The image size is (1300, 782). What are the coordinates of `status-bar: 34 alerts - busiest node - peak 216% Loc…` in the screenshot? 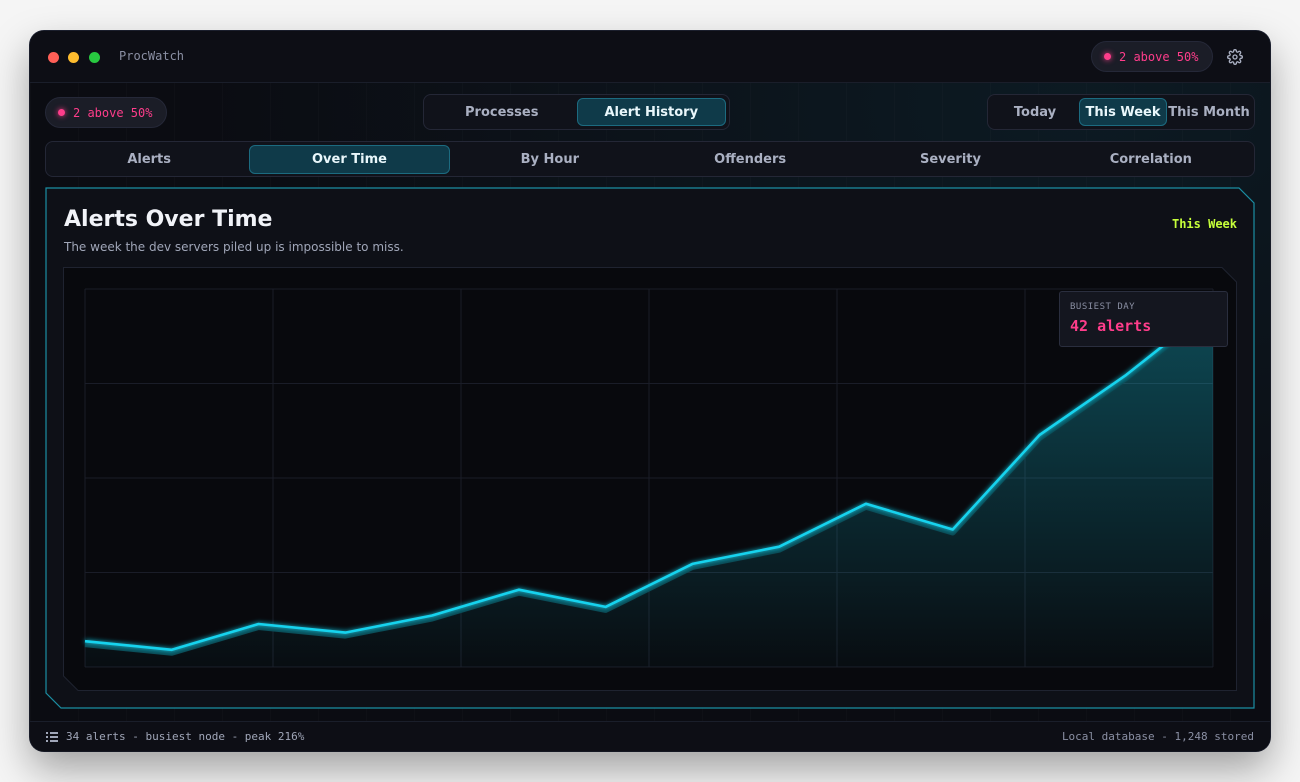 It's located at (650, 736).